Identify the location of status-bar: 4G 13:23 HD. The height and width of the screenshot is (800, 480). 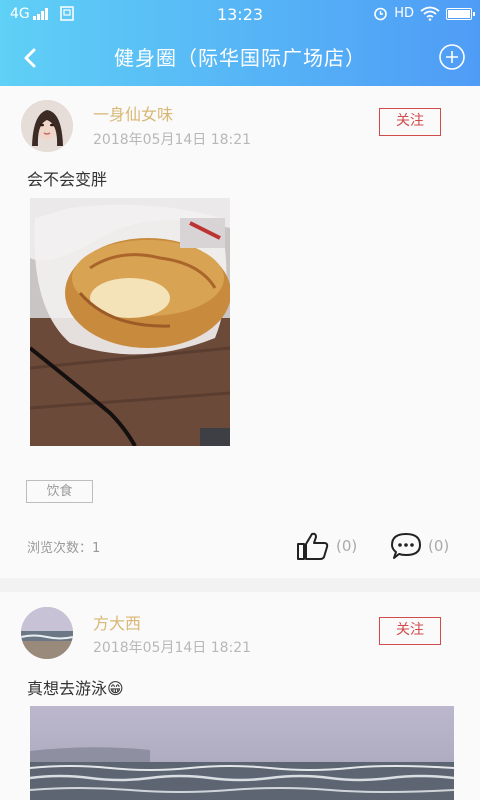
(240, 15).